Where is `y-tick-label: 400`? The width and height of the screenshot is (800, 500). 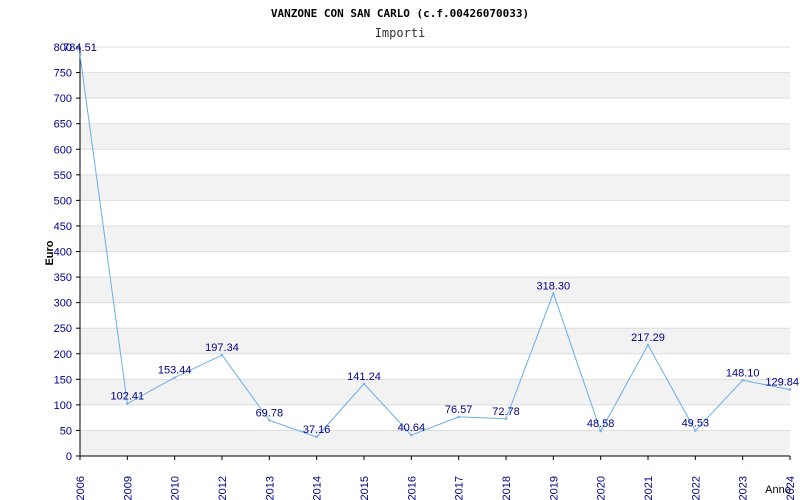
y-tick-label: 400 is located at coordinates (63, 253).